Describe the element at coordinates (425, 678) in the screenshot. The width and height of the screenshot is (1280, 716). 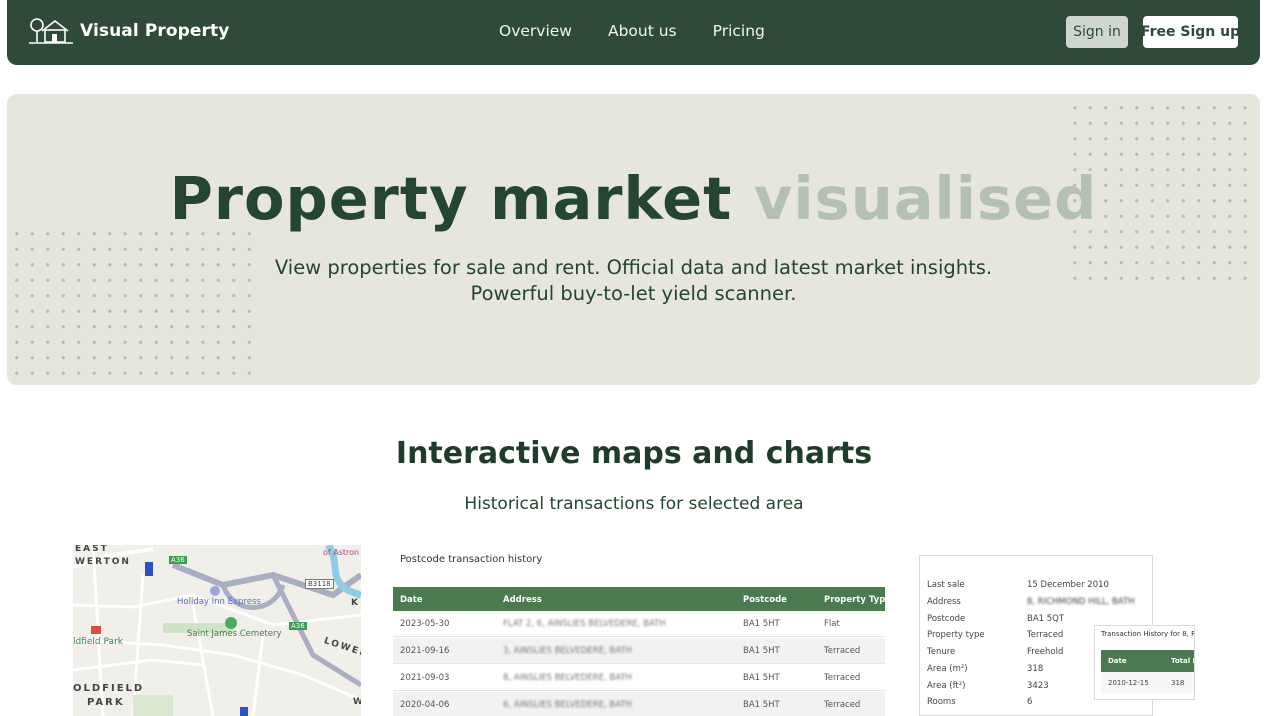
I see `cell-date: 2021-09-03` at that location.